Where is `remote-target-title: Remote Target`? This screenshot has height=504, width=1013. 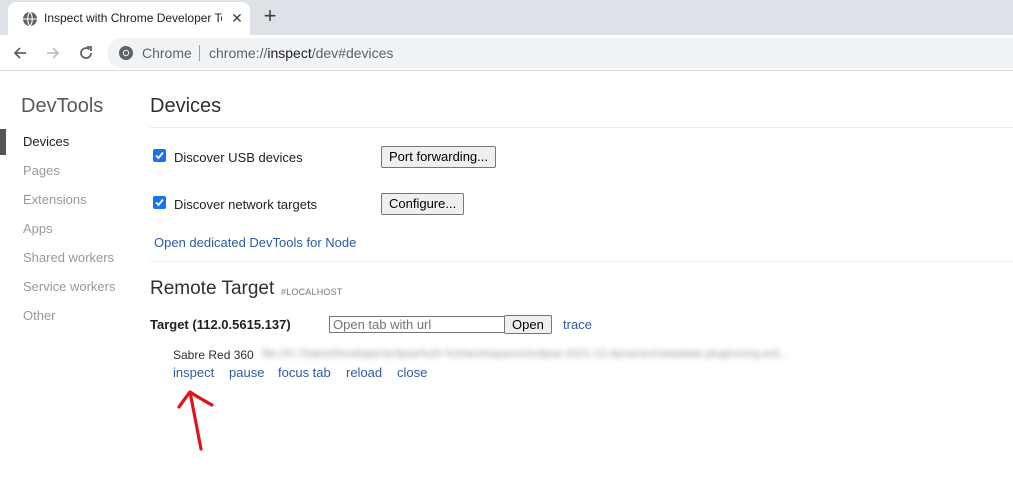 remote-target-title: Remote Target is located at coordinates (212, 288).